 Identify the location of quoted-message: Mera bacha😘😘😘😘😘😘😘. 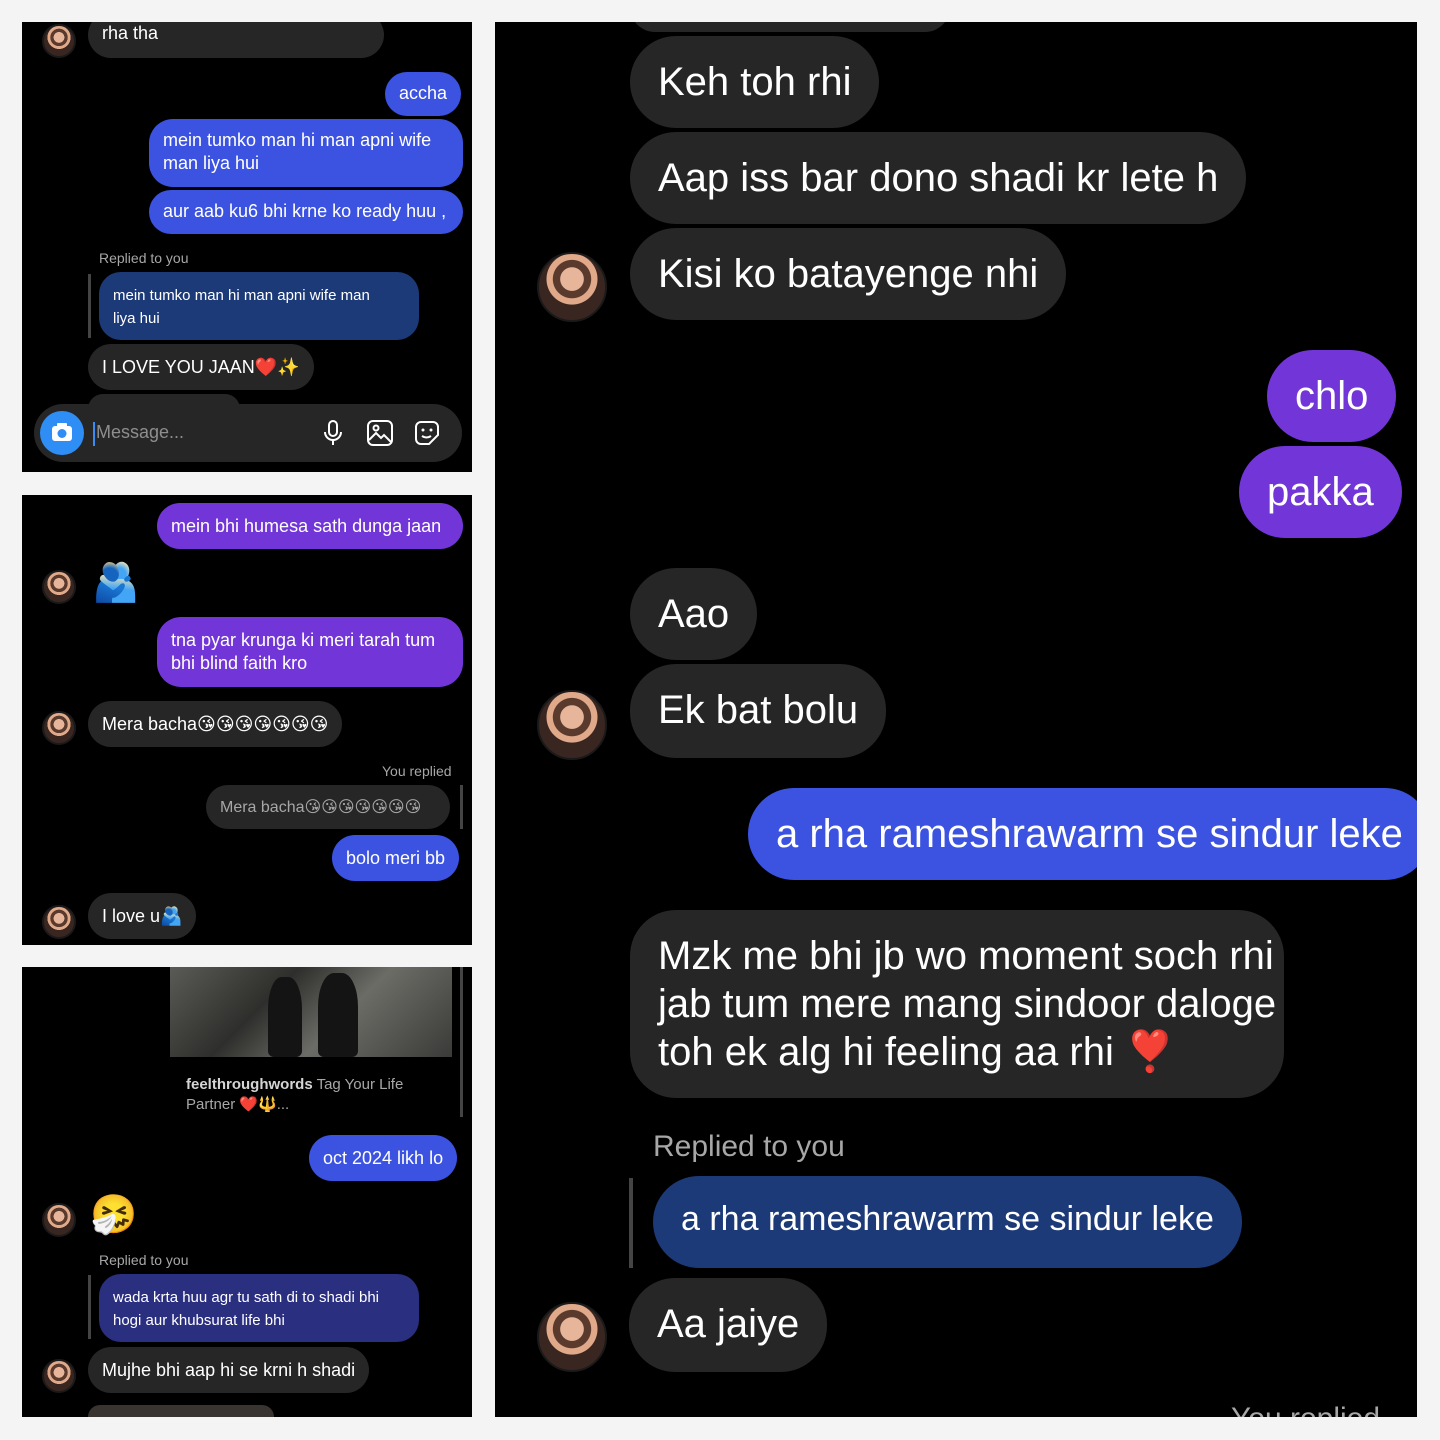
(328, 807).